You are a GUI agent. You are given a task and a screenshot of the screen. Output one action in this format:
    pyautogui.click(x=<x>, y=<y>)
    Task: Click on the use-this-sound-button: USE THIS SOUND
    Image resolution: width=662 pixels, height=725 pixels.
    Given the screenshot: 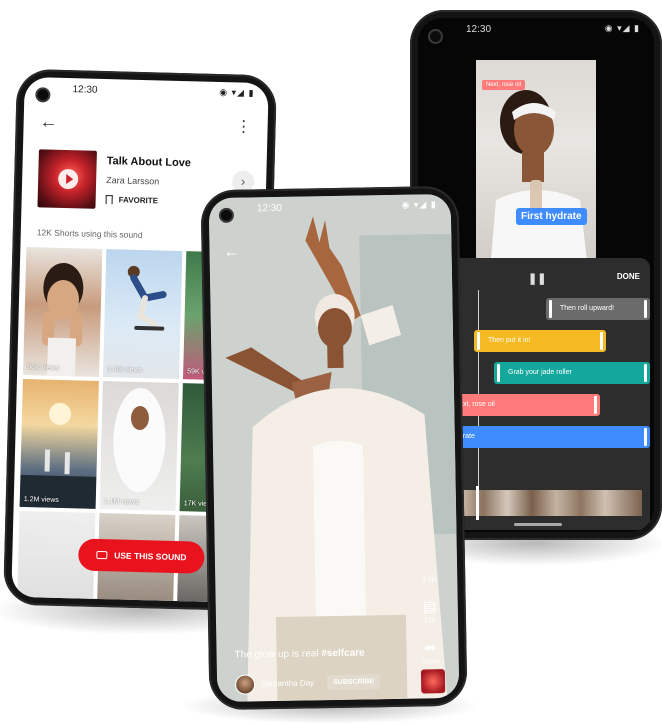 What is the action you would take?
    pyautogui.click(x=141, y=556)
    